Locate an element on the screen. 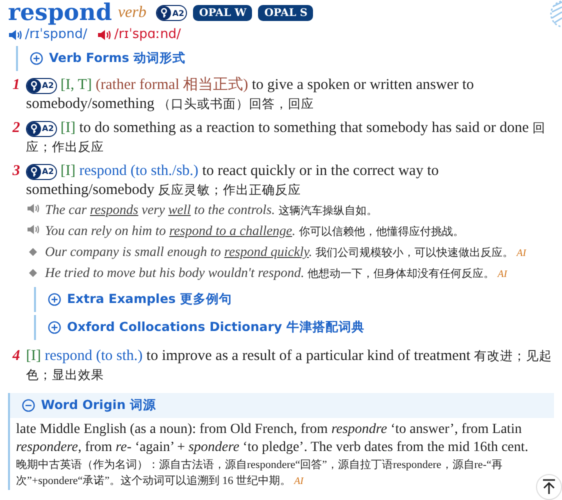 The image size is (562, 500). example-sentence: The car responds very well to the controls. 这辆汽车操纵自如。 is located at coordinates (211, 210).